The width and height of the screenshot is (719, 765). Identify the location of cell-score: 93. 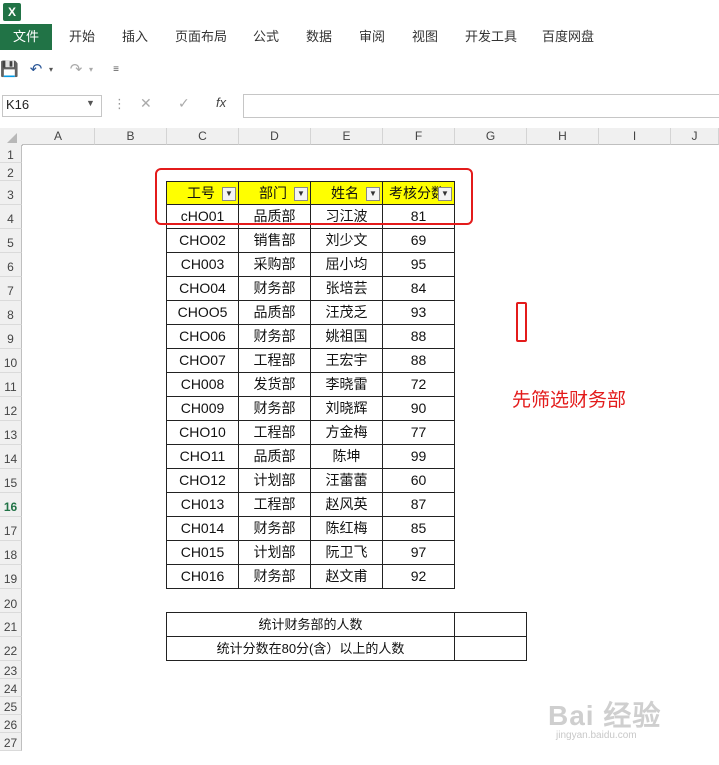
(418, 312).